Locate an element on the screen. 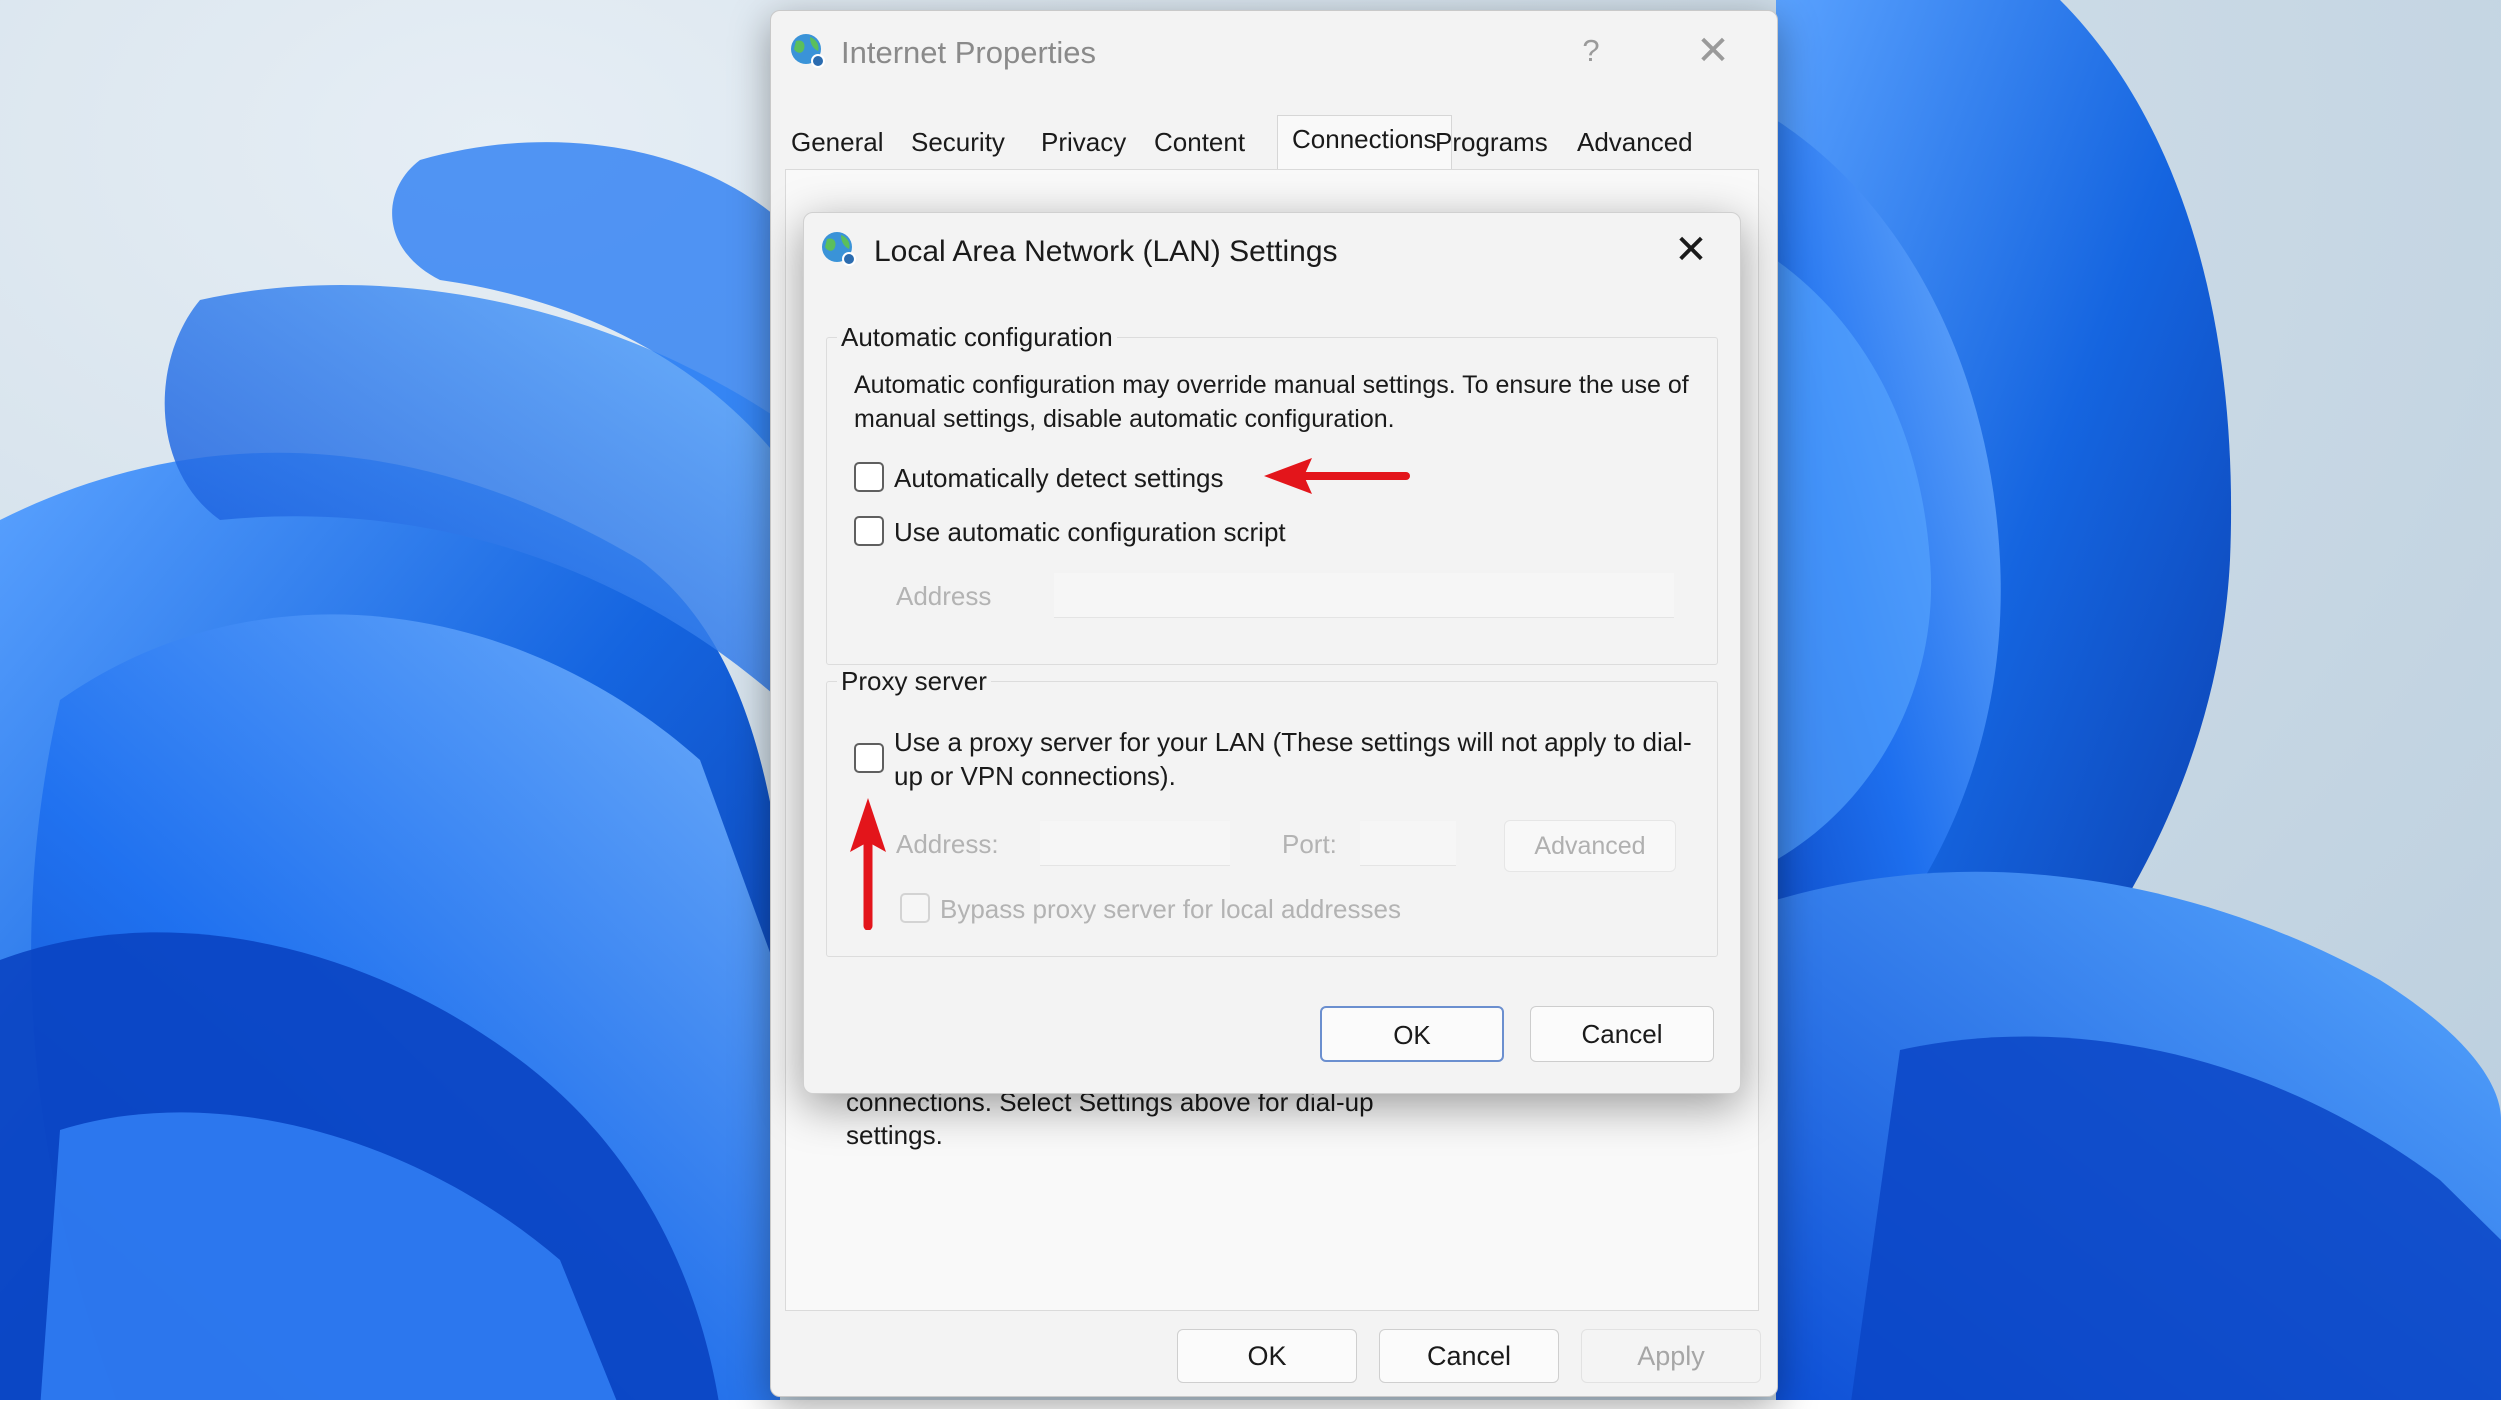  tab-content: Content is located at coordinates (1199, 142).